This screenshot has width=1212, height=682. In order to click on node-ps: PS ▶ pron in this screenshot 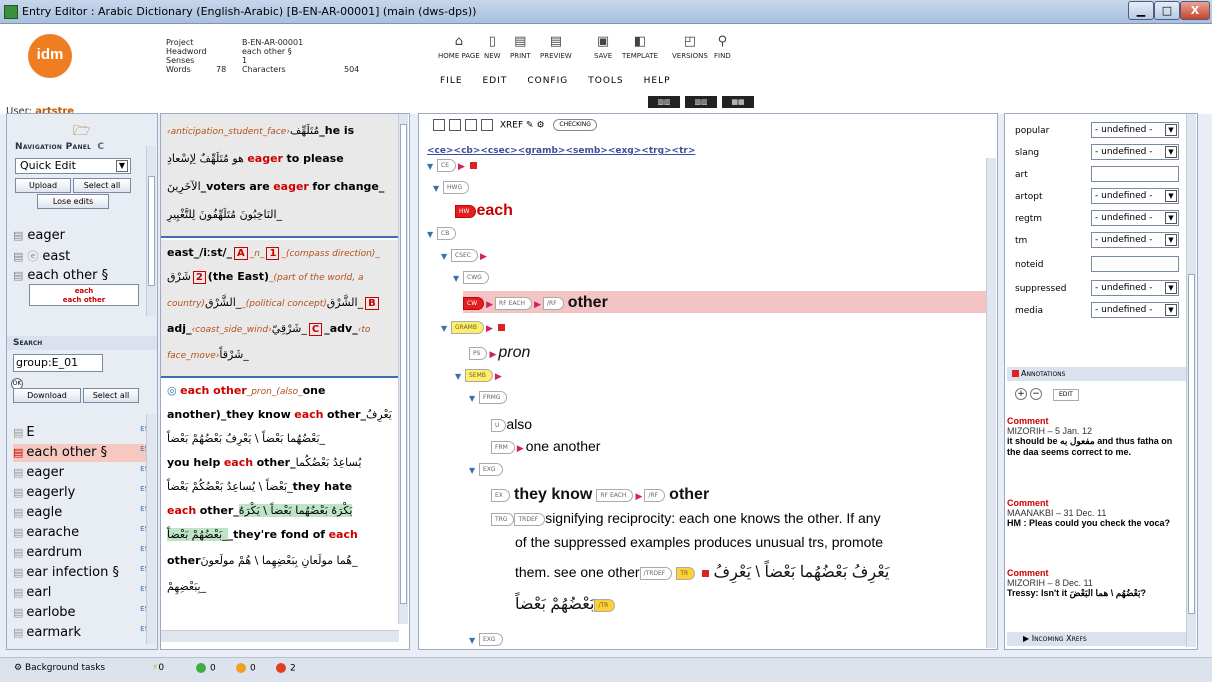, I will do `click(499, 353)`.